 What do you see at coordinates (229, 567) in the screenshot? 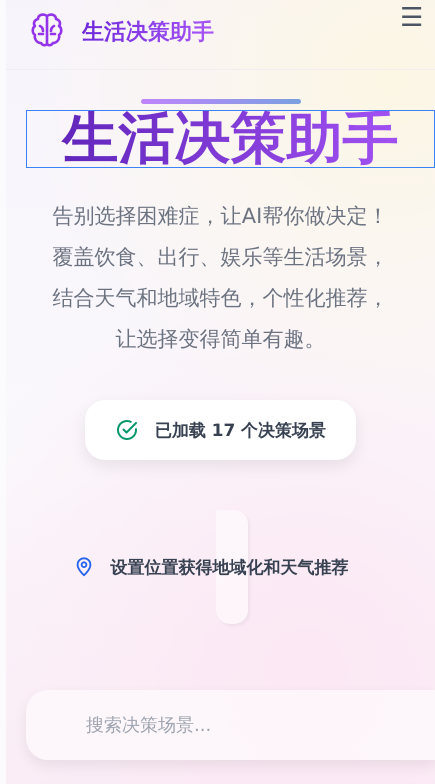
I see `location-text: 设置位置获得地域化和天气推荐` at bounding box center [229, 567].